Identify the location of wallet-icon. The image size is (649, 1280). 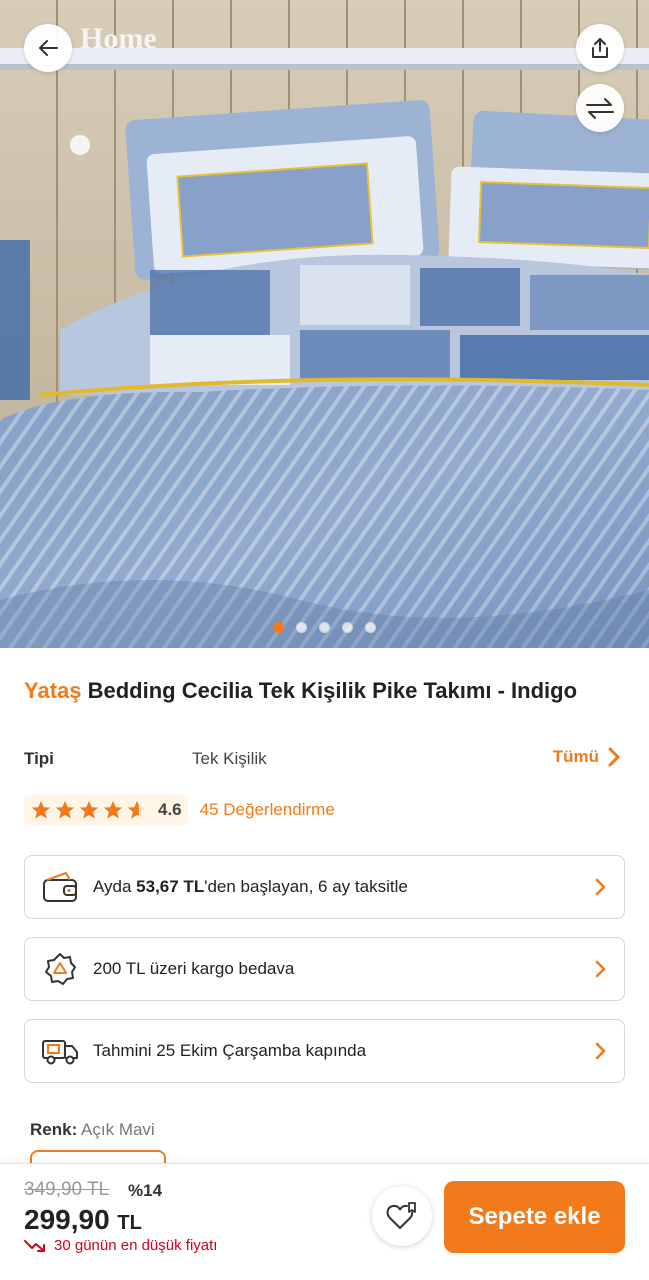
(60, 887).